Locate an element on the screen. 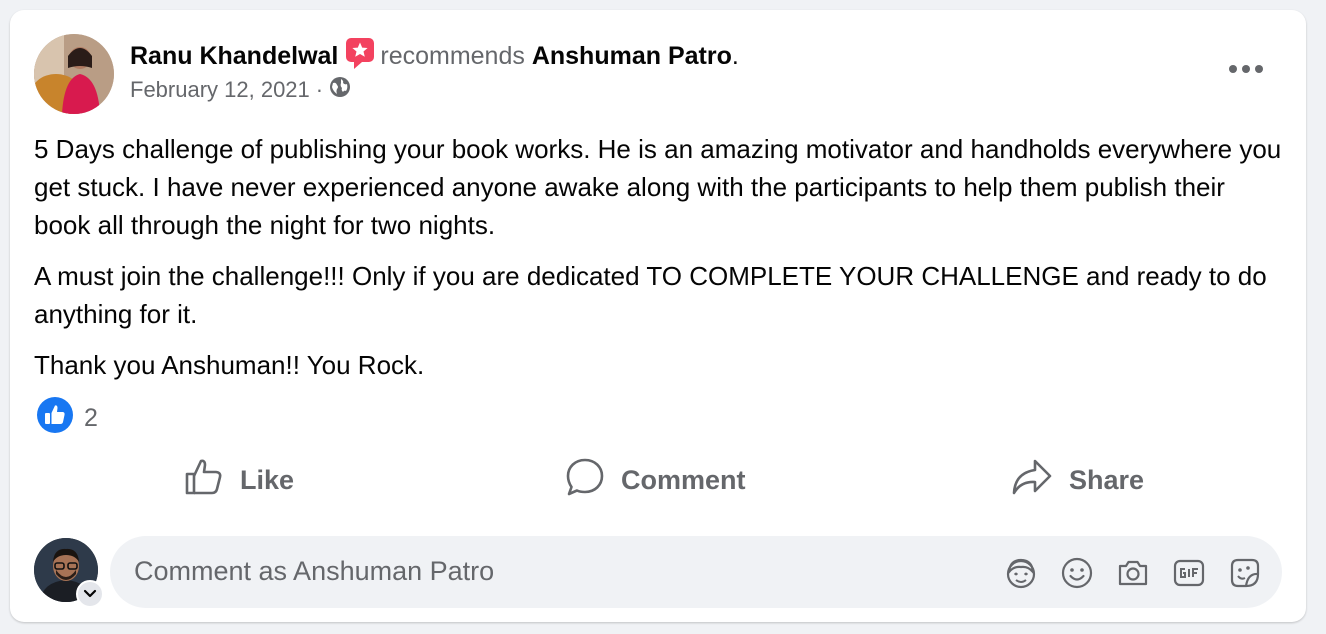  like-reaction-icon is located at coordinates (55, 418).